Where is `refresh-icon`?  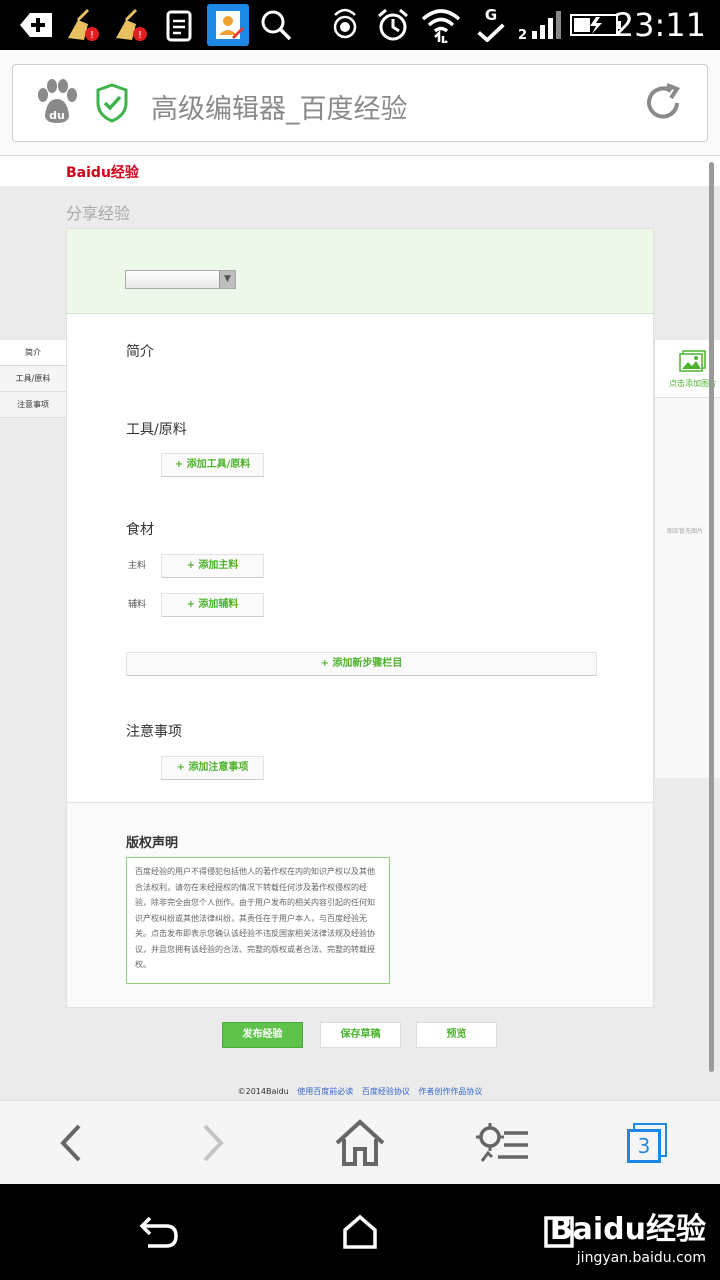 refresh-icon is located at coordinates (663, 103).